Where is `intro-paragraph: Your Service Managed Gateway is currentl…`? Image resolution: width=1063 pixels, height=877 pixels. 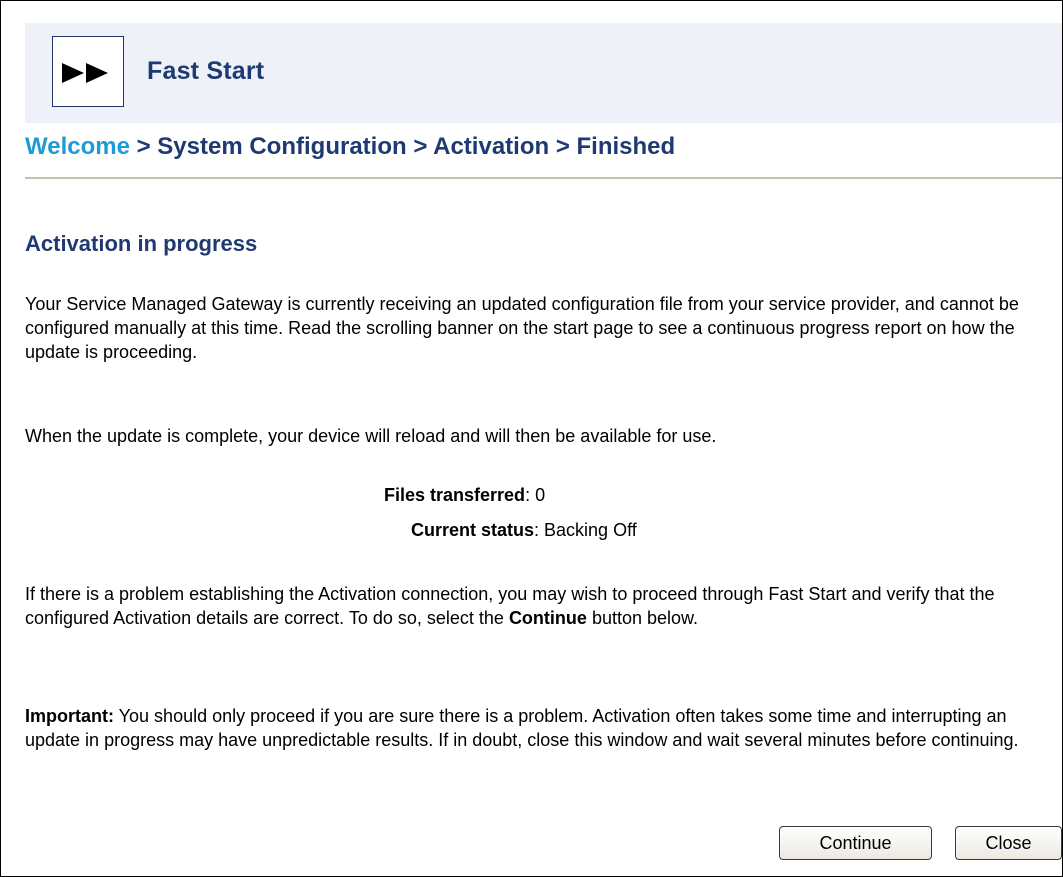 intro-paragraph: Your Service Managed Gateway is currentl… is located at coordinates (522, 328).